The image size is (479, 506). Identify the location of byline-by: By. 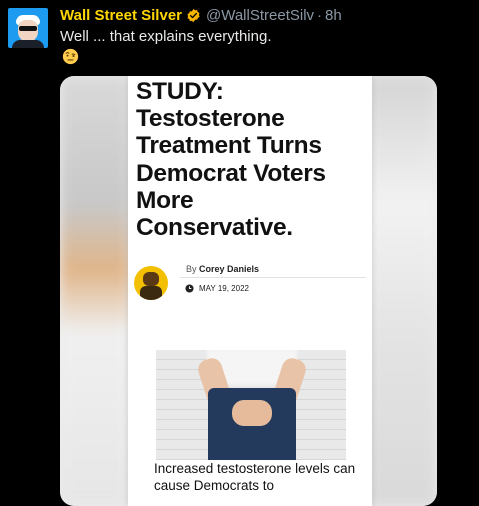
(191, 269).